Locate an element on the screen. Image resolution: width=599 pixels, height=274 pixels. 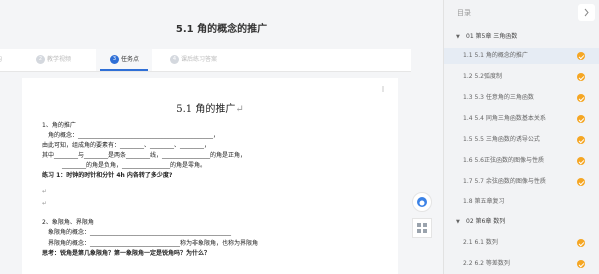
toc-item: 1.1 5.1 角的概念的推广 is located at coordinates (521, 56).